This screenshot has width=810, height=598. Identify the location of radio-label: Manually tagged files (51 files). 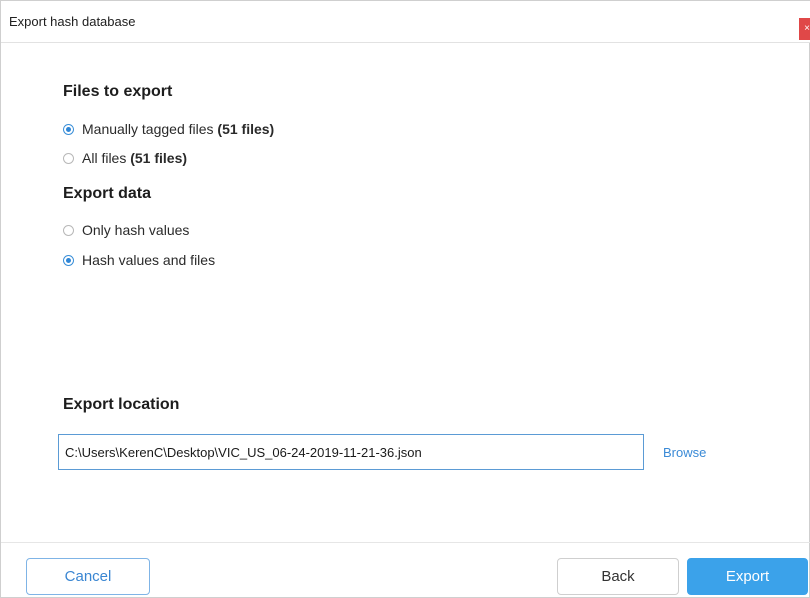
(178, 129).